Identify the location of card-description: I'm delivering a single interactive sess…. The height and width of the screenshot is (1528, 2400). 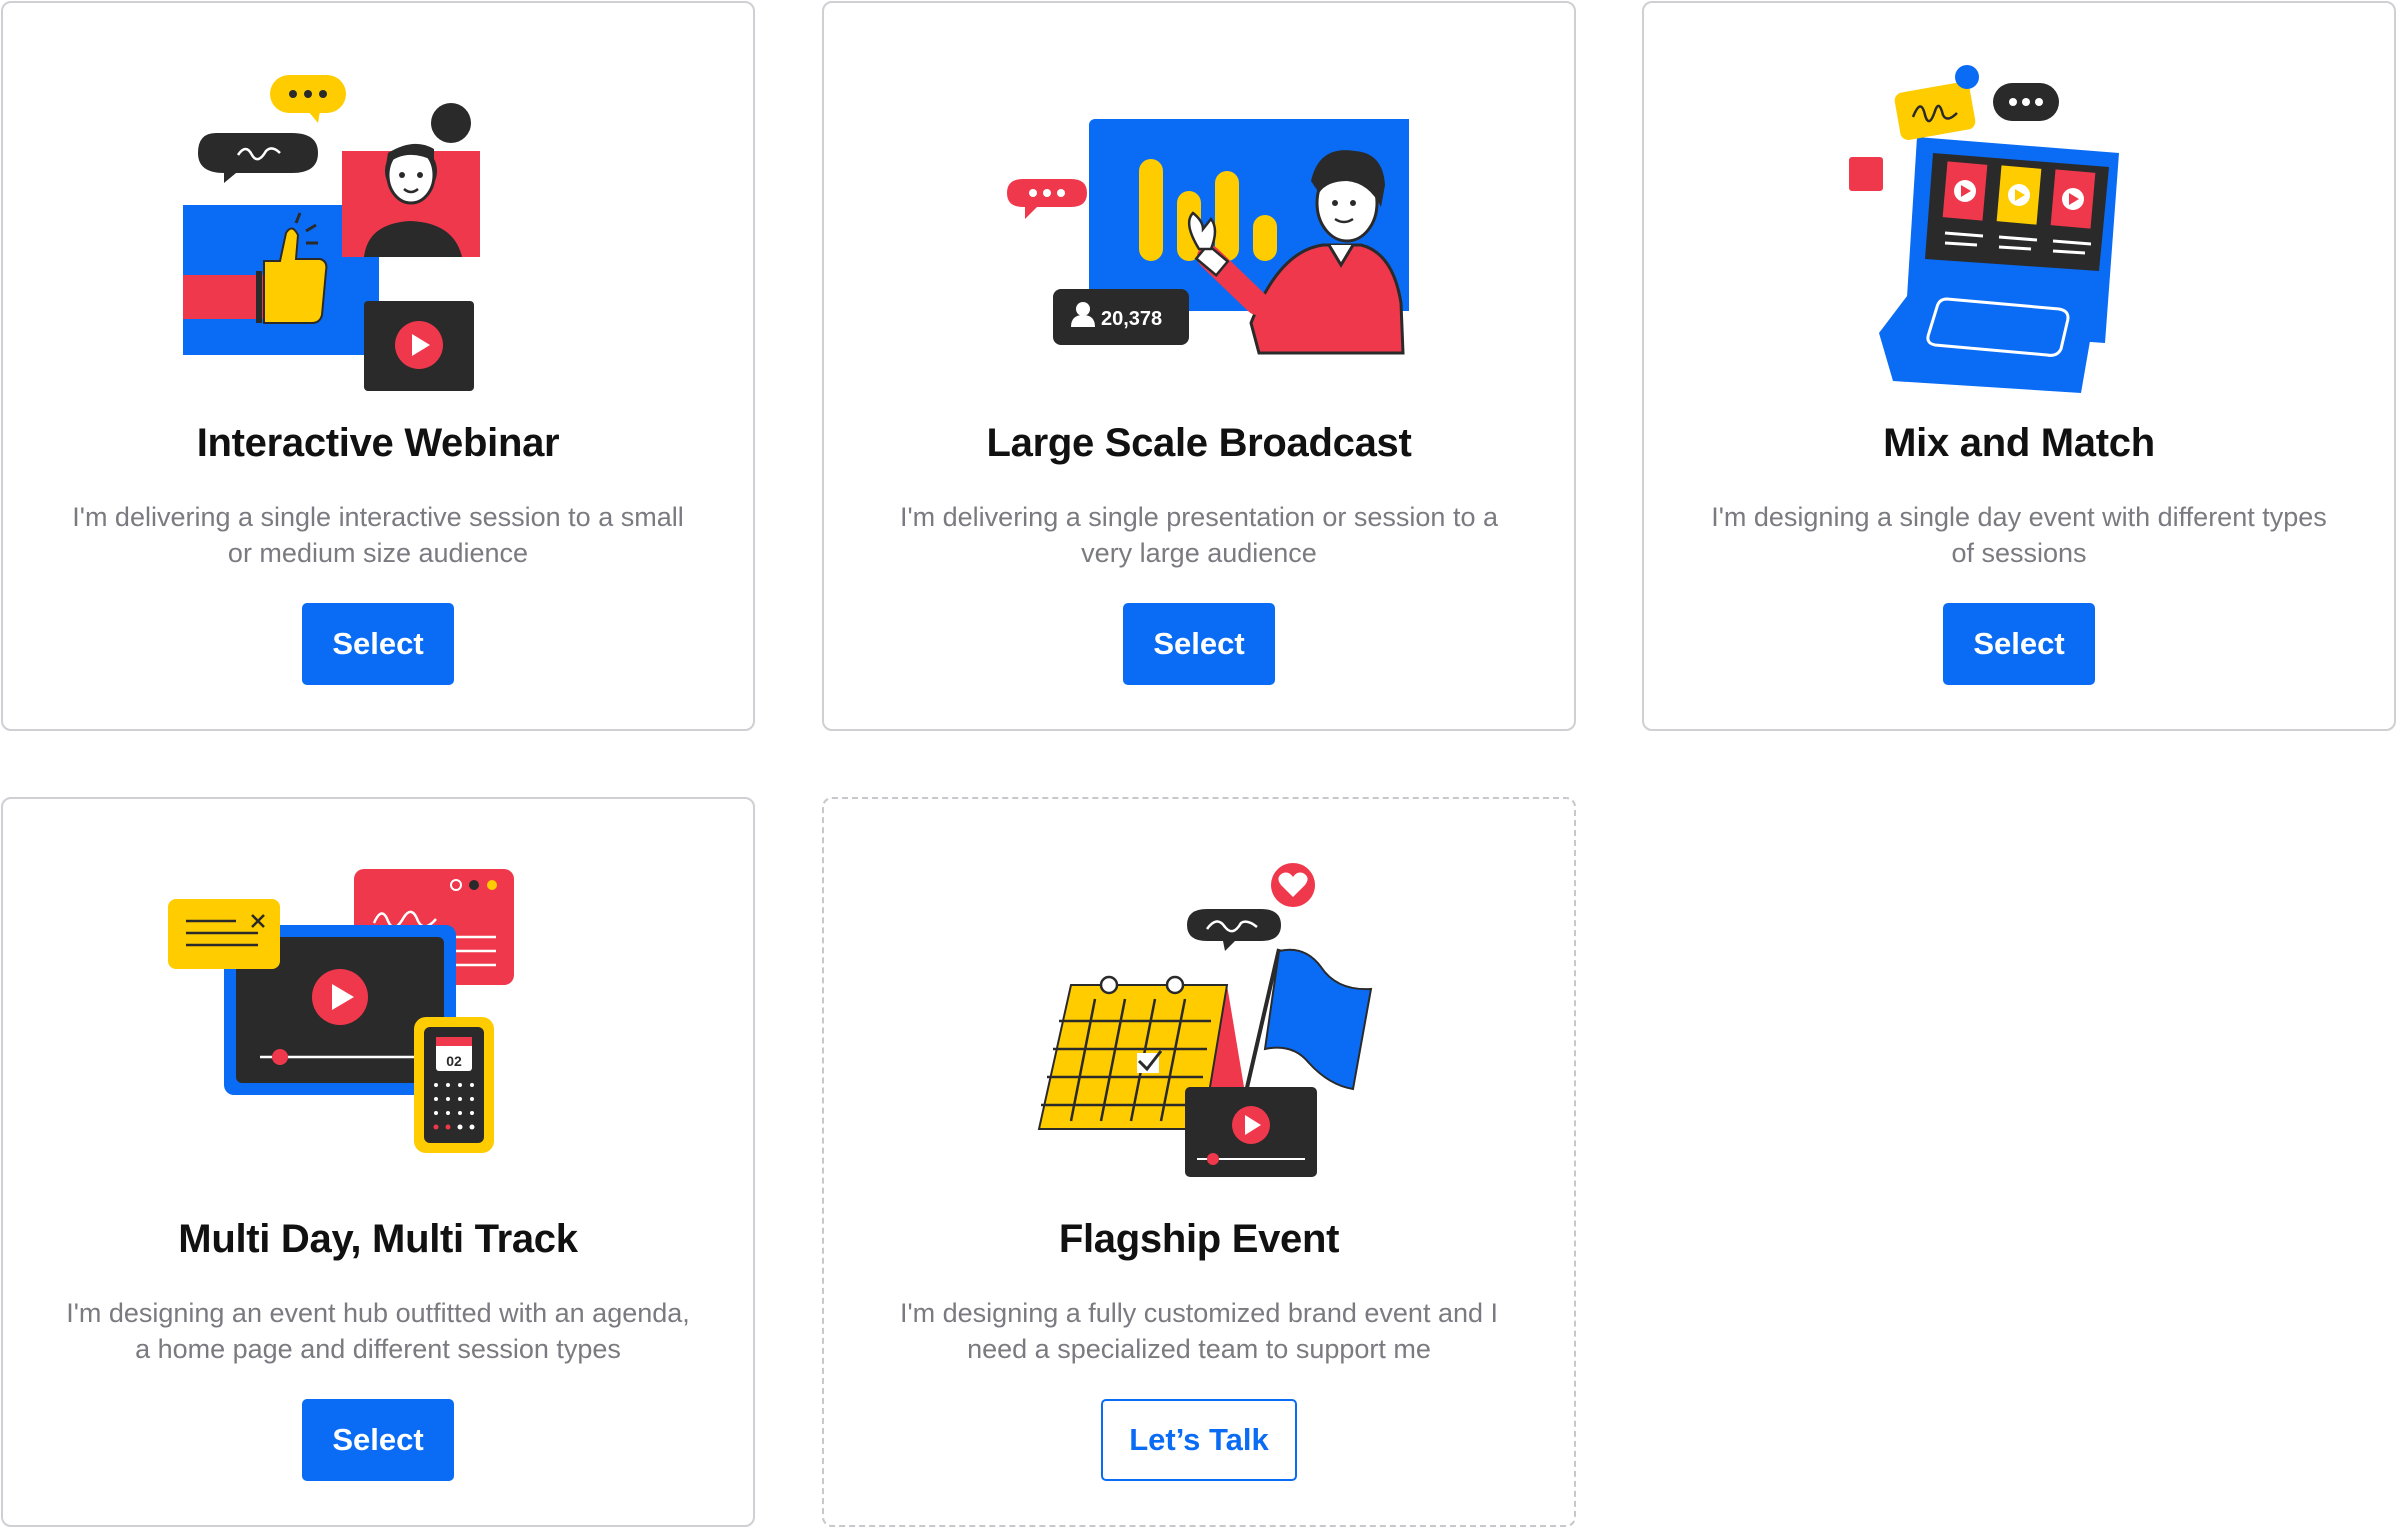
(378, 535).